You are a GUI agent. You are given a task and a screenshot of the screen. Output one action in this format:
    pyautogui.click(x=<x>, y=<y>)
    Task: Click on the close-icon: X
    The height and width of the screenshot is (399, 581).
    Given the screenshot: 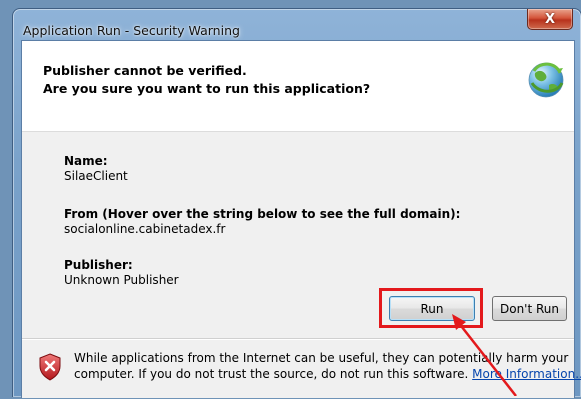 What is the action you would take?
    pyautogui.click(x=550, y=19)
    